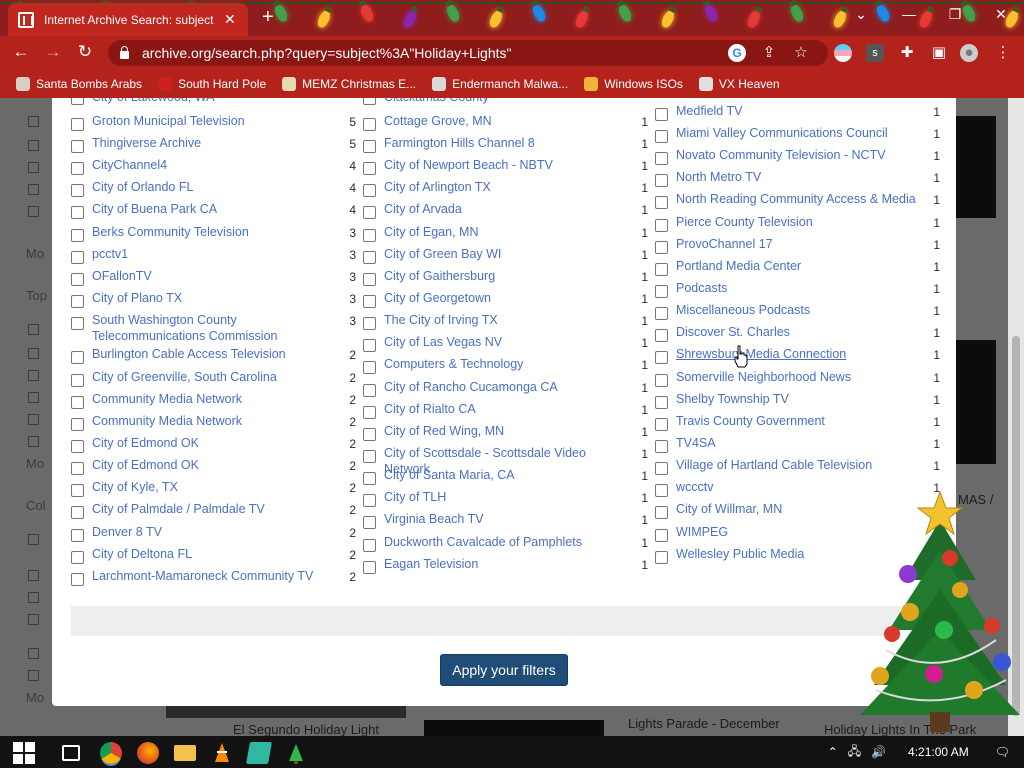 Image resolution: width=1024 pixels, height=768 pixels. What do you see at coordinates (833, 752) in the screenshot?
I see `chevron-up-icon: ⌃` at bounding box center [833, 752].